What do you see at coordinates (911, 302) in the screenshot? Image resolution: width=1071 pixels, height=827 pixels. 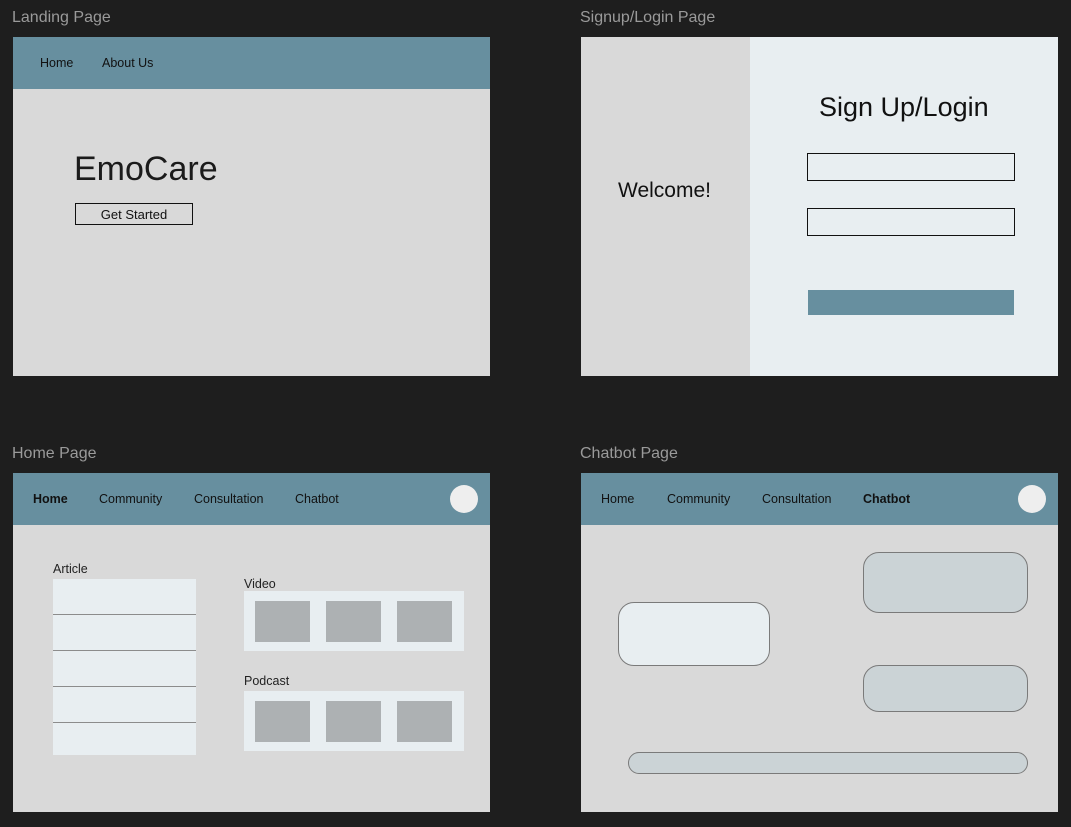 I see `login-submit-button` at bounding box center [911, 302].